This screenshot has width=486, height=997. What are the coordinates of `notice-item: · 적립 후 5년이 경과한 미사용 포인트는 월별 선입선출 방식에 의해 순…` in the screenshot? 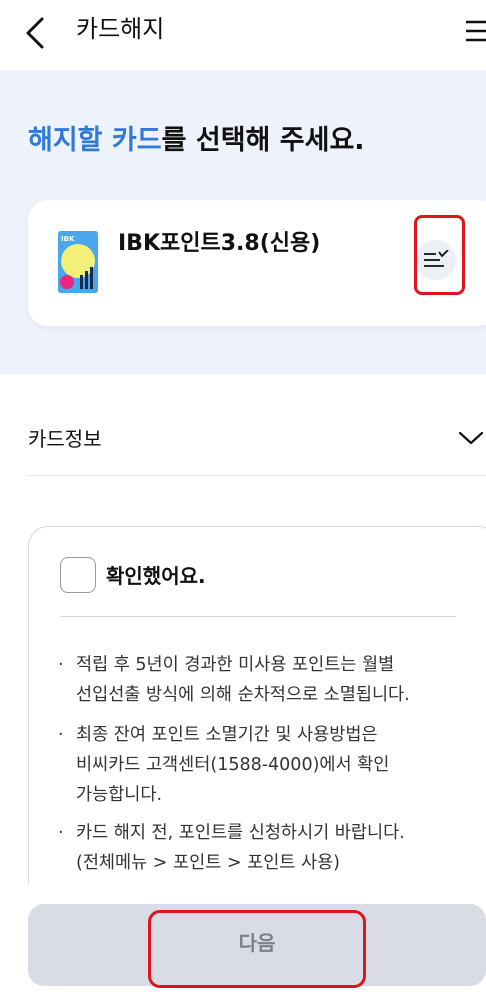 It's located at (258, 680).